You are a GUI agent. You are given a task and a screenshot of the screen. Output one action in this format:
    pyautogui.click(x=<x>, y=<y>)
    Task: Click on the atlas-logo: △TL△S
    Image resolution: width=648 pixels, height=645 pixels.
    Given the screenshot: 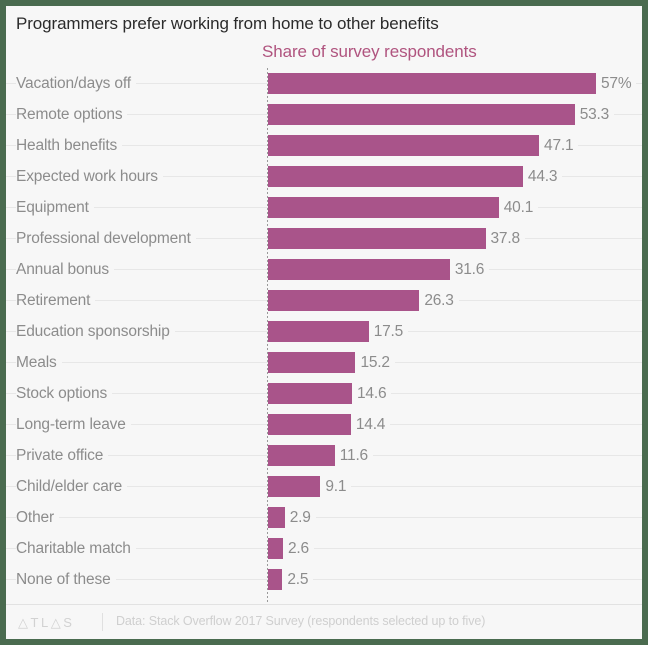 What is the action you would take?
    pyautogui.click(x=46, y=623)
    